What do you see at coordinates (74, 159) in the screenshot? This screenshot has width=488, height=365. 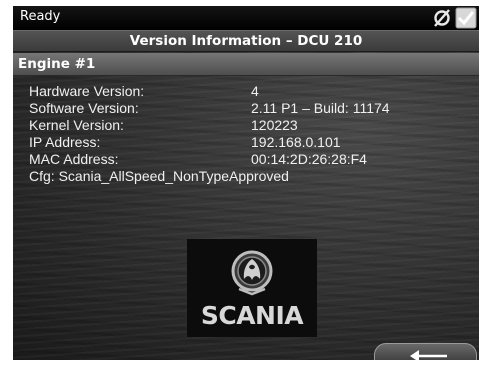 I see `info-label: MAC Address:` at bounding box center [74, 159].